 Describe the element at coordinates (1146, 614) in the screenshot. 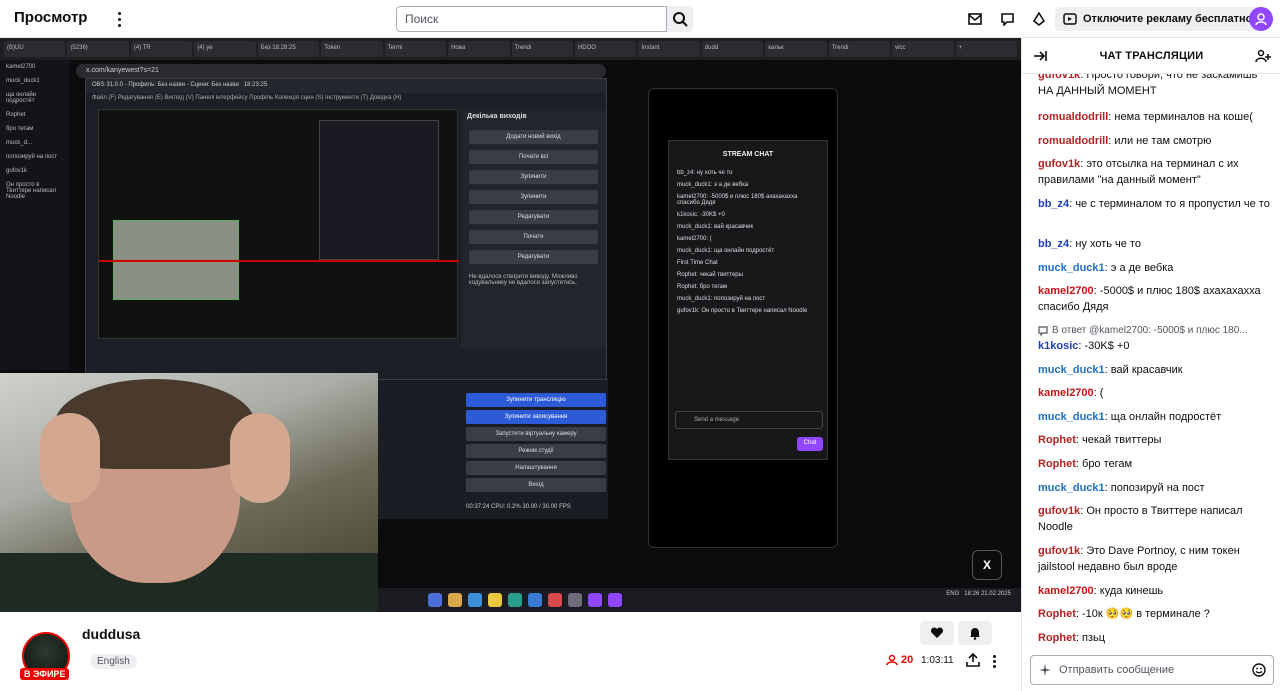

I see `chat-text: -10к 🥺🥺 в терминале ?` at that location.